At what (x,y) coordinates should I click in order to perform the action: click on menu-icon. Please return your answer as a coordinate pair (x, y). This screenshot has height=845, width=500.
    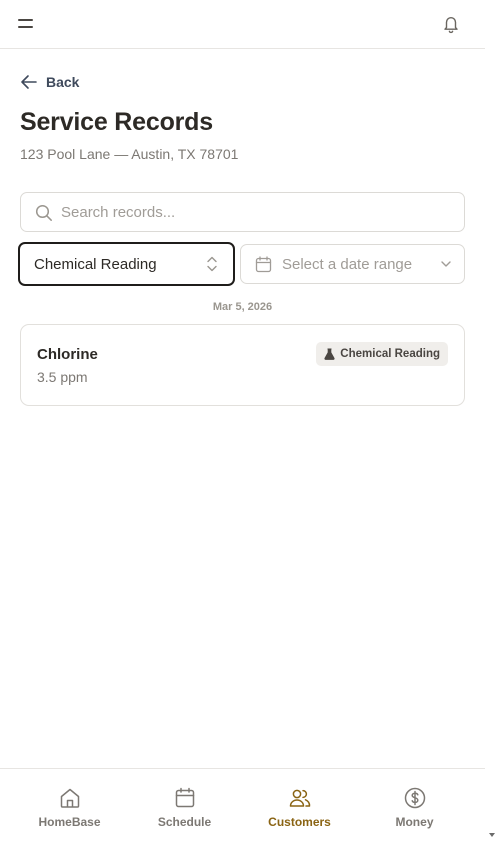
    Looking at the image, I should click on (25, 20).